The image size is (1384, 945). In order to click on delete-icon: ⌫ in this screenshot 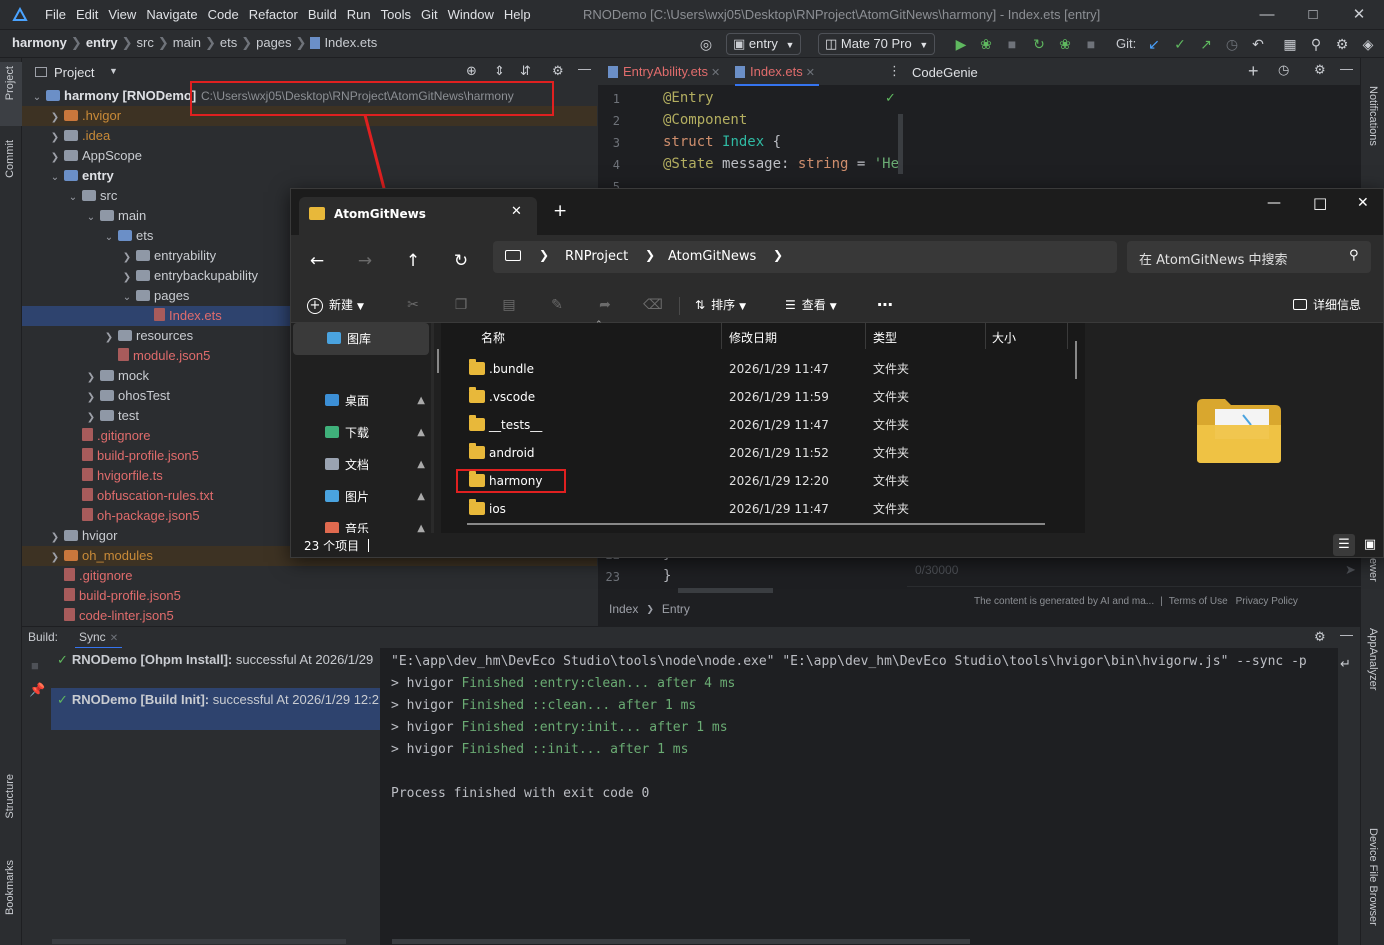, I will do `click(653, 305)`.